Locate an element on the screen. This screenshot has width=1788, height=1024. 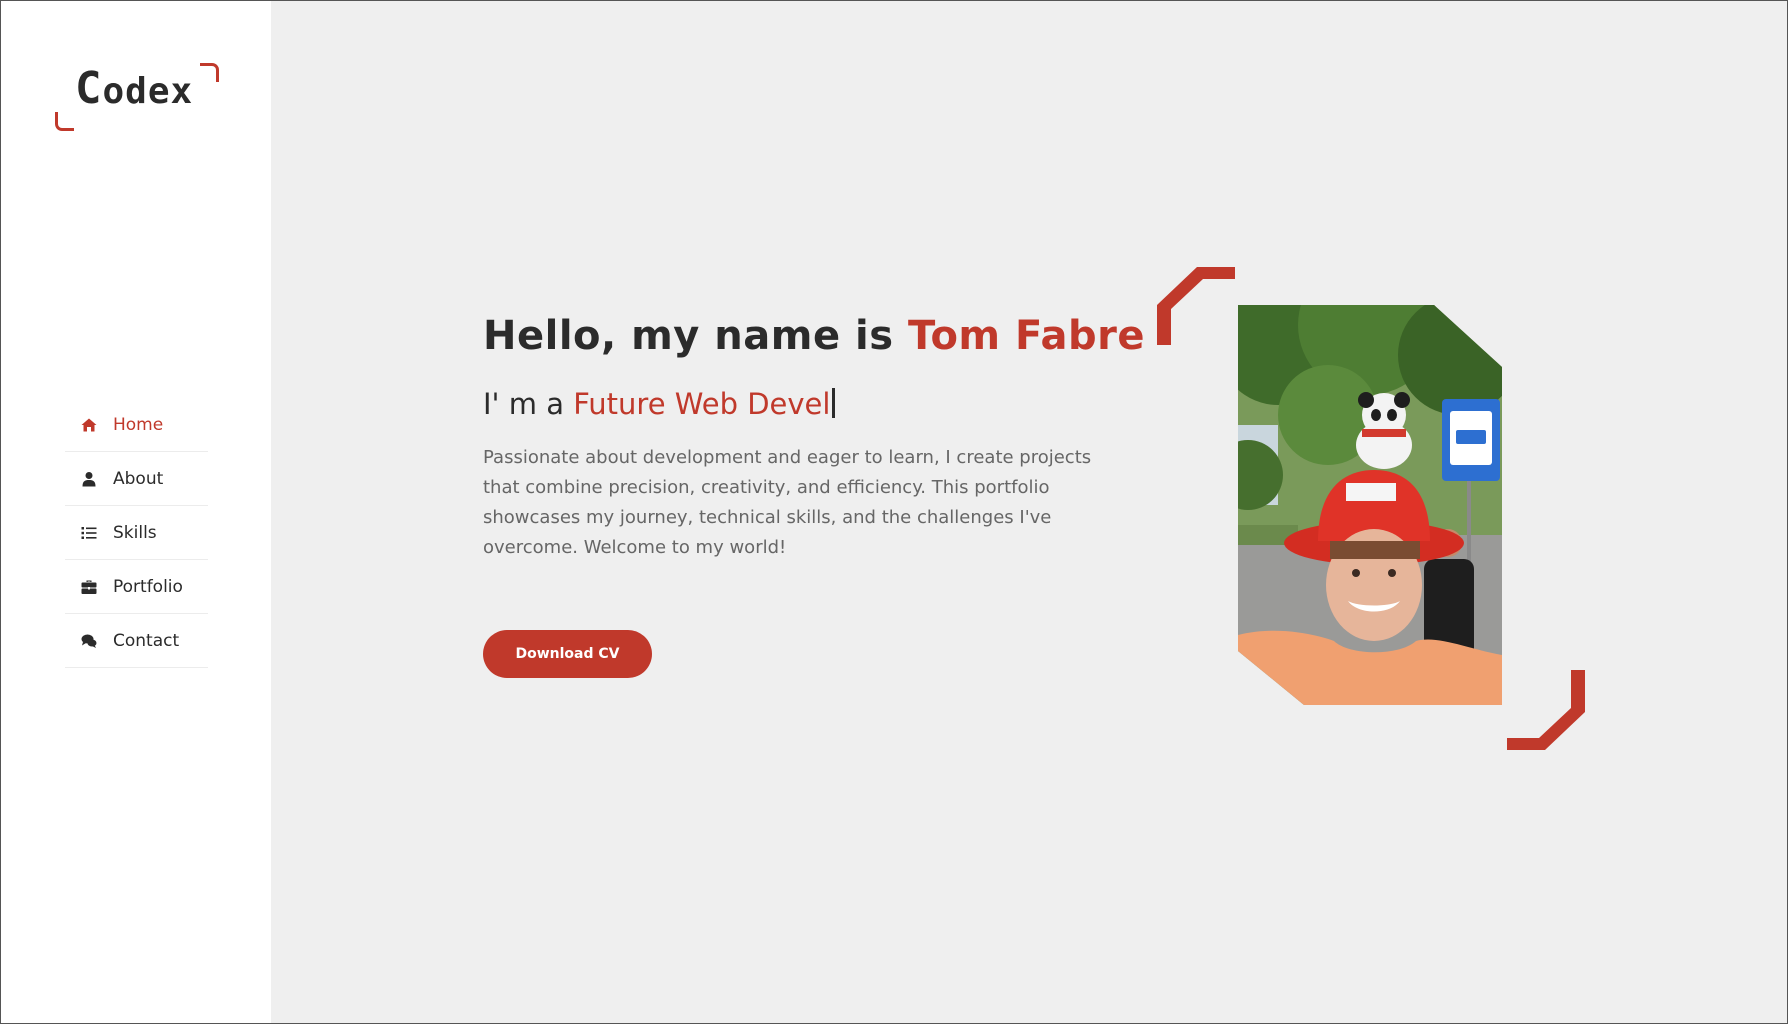
briefcase-icon is located at coordinates (89, 587).